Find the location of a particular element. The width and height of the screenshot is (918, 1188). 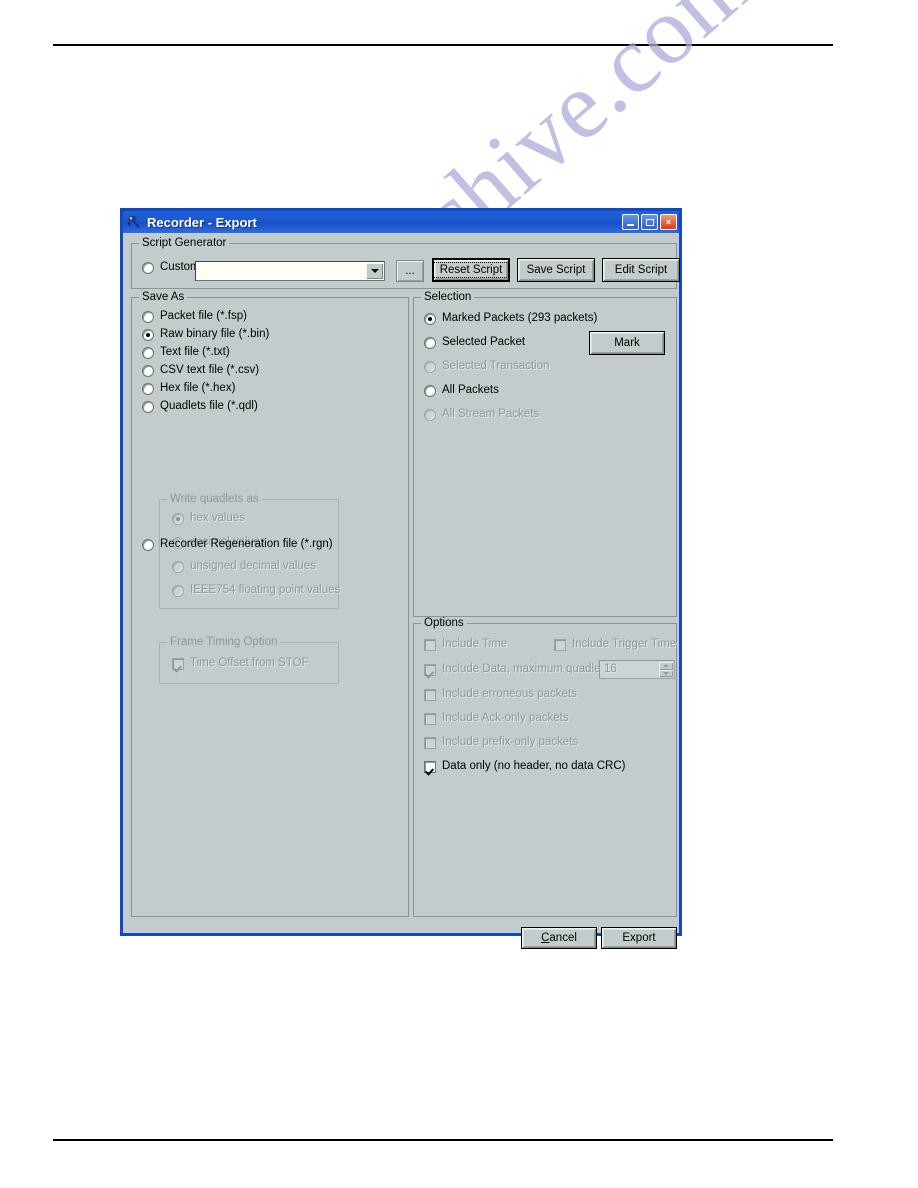

radio-unsigned-decimal-values: unsigned decimal values is located at coordinates (244, 566).